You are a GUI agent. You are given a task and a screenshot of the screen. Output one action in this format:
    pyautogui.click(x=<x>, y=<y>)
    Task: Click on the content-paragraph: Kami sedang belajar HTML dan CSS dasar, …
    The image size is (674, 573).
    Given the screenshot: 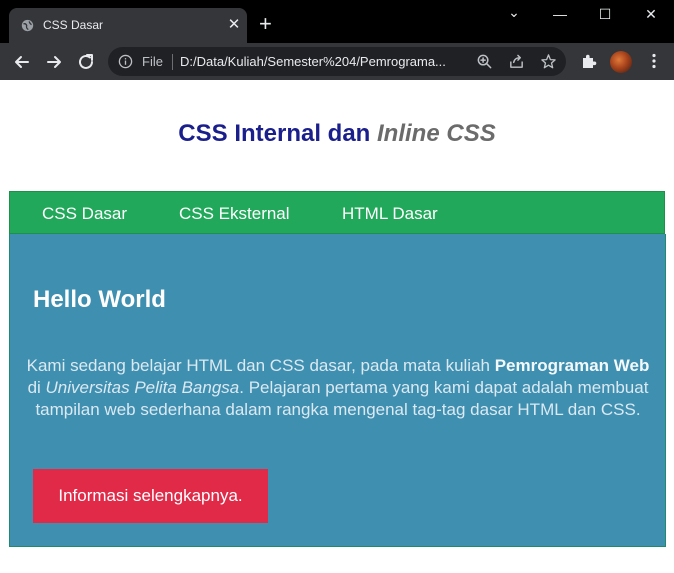 What is the action you would take?
    pyautogui.click(x=338, y=388)
    